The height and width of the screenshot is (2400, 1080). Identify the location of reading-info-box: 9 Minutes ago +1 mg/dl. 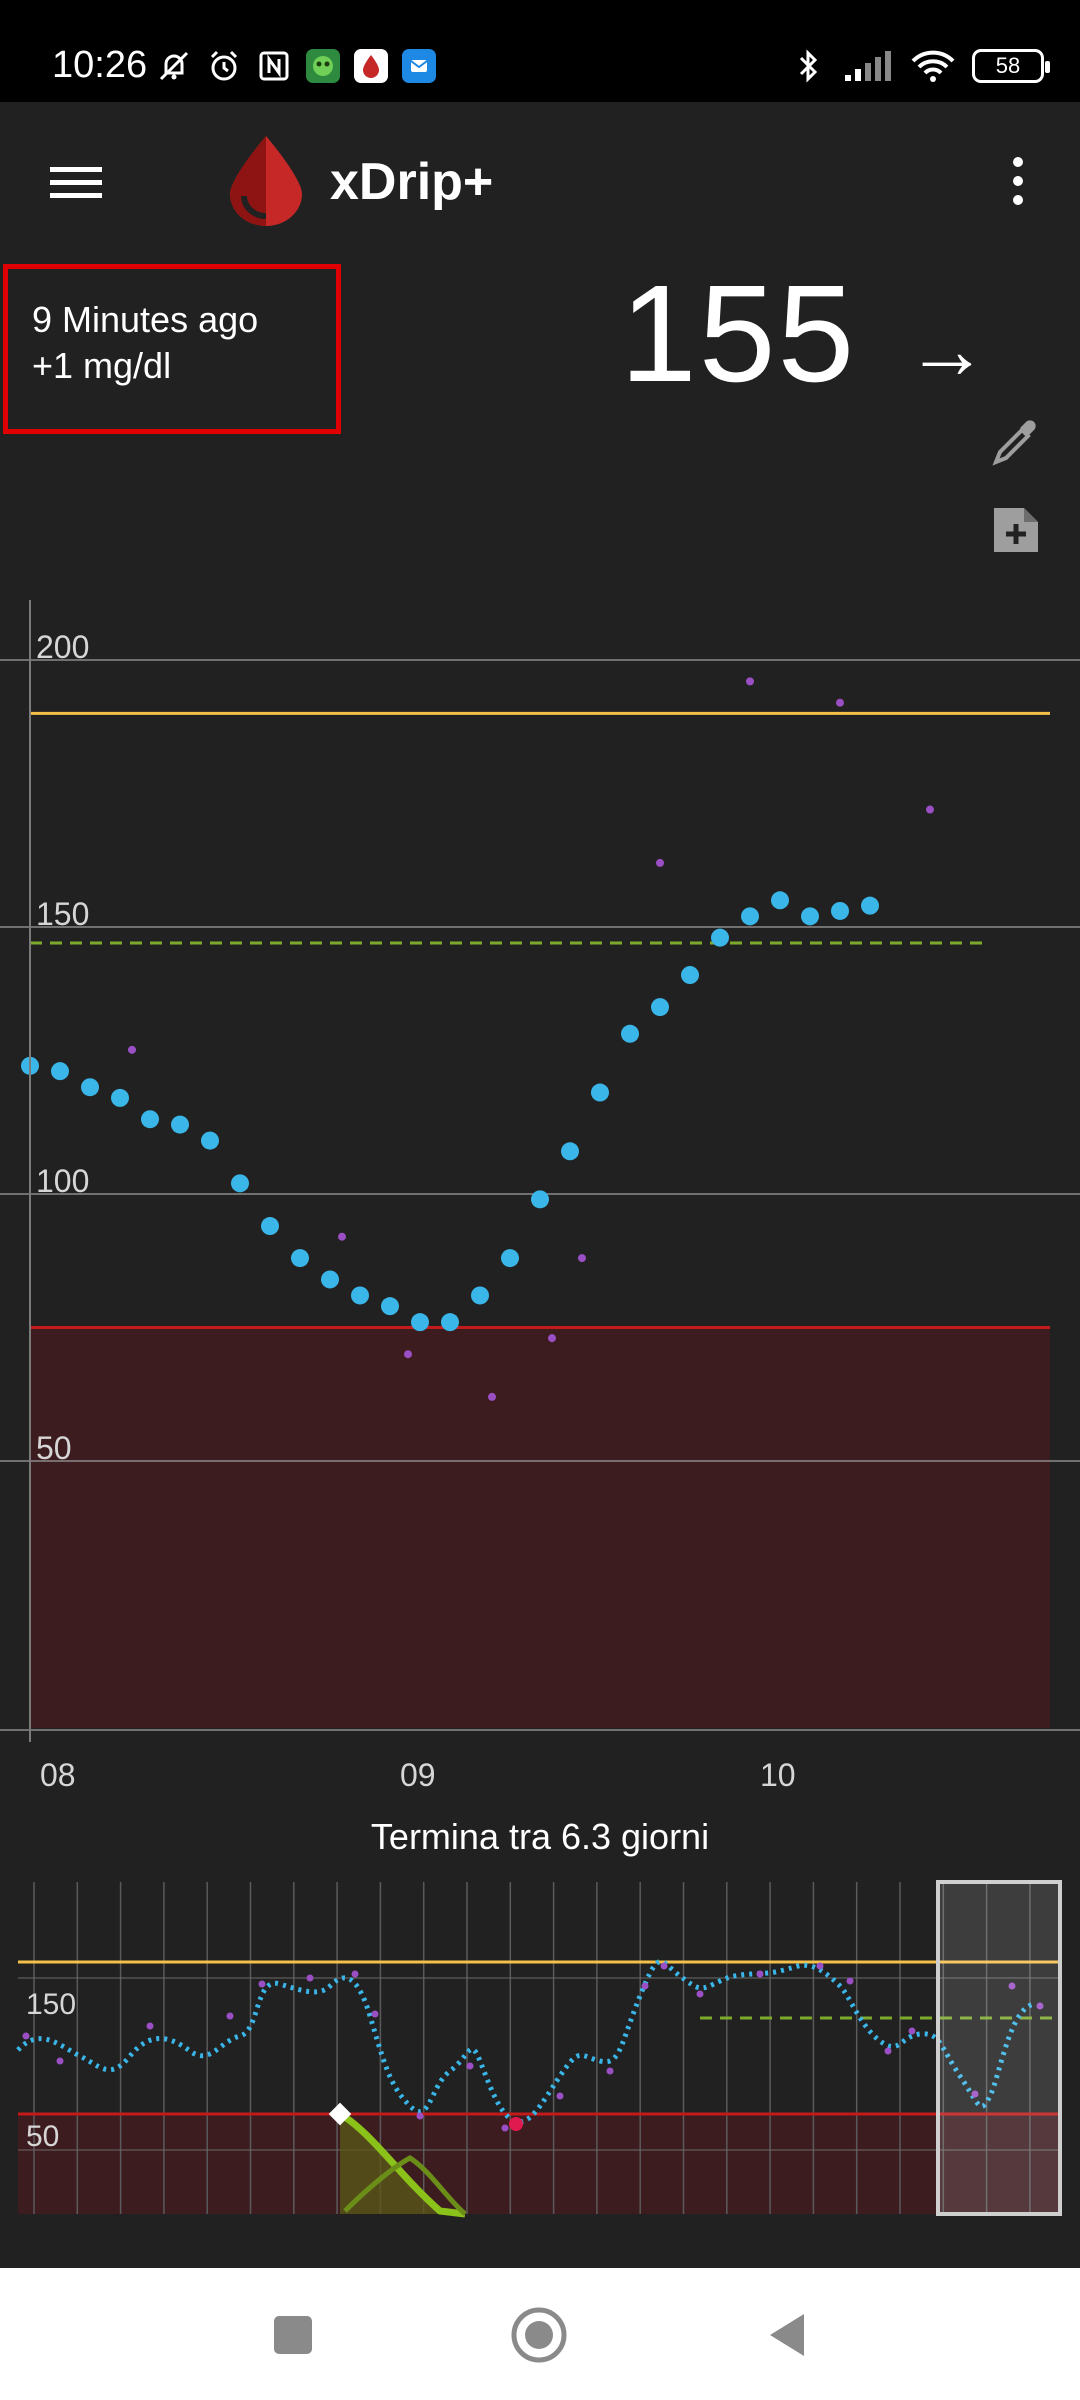
(172, 349).